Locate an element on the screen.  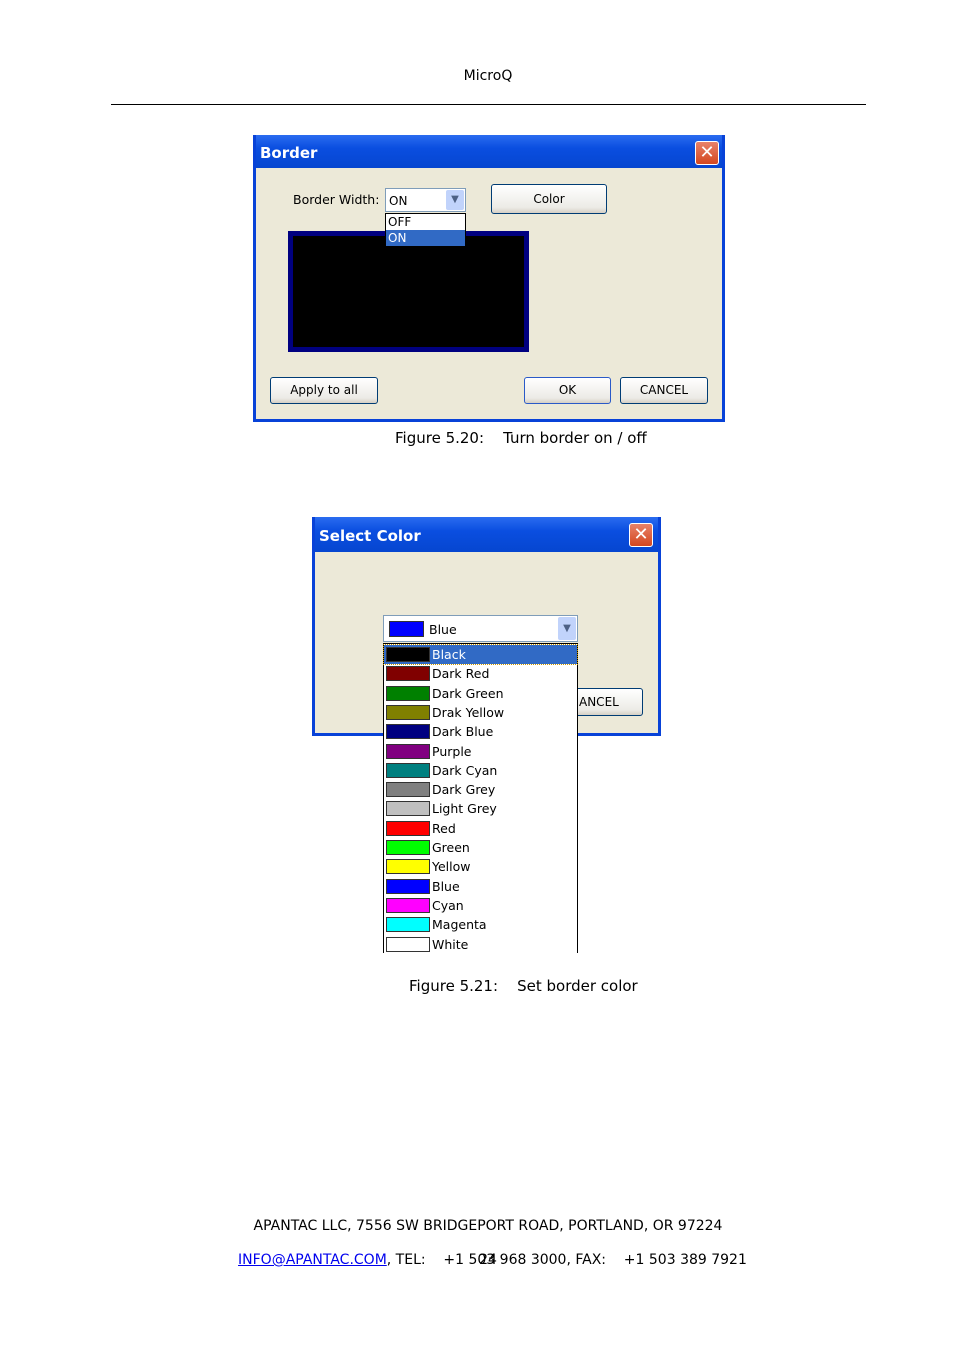
color-option: Dark Cyan is located at coordinates (441, 770).